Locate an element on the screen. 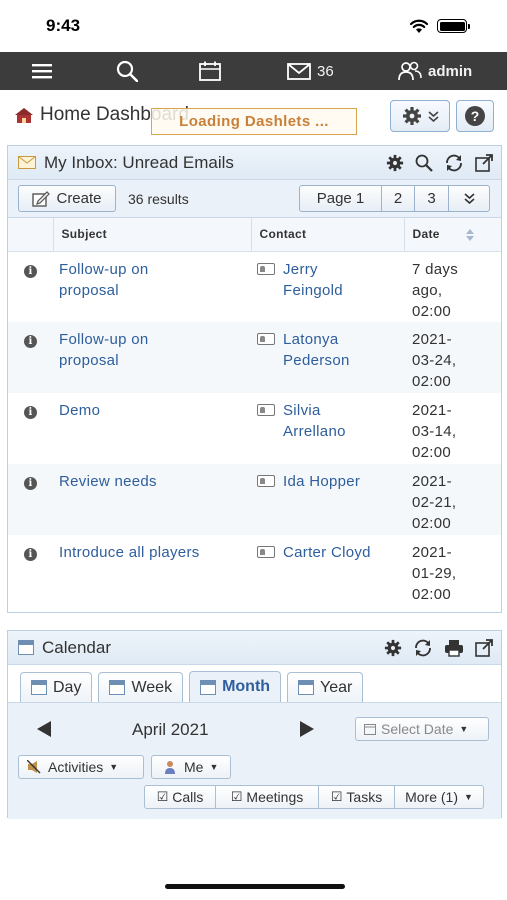 This screenshot has width=507, height=900. contact-link: Carter Cloyd is located at coordinates (327, 552).